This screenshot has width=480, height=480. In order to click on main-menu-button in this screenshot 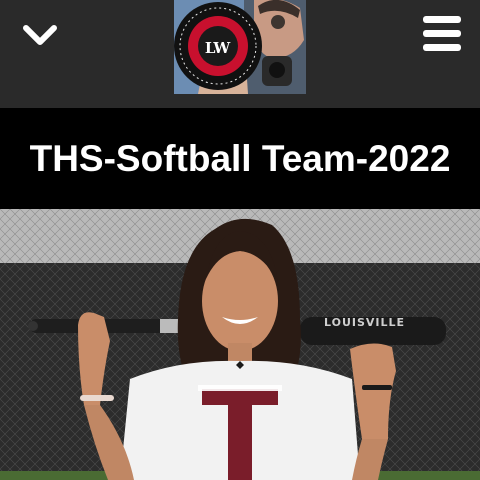, I will do `click(442, 34)`.